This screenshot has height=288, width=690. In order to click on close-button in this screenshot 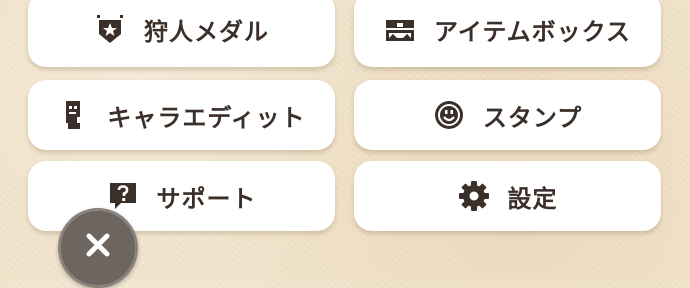, I will do `click(98, 248)`.